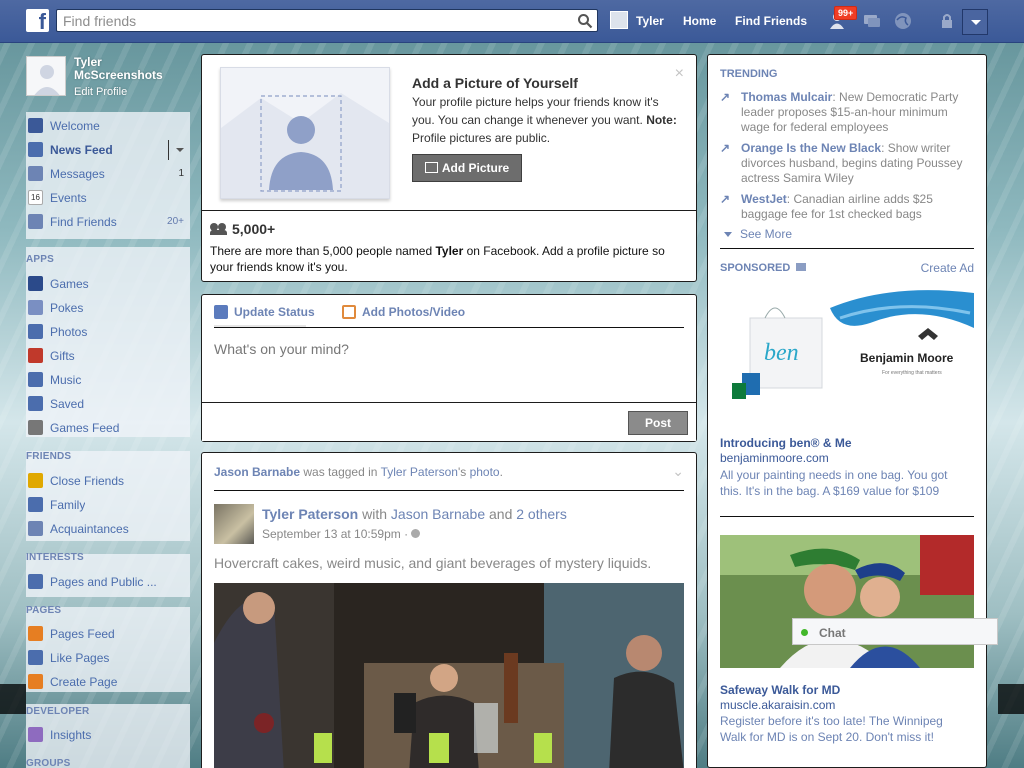  I want to click on composer-footer: Post, so click(449, 421).